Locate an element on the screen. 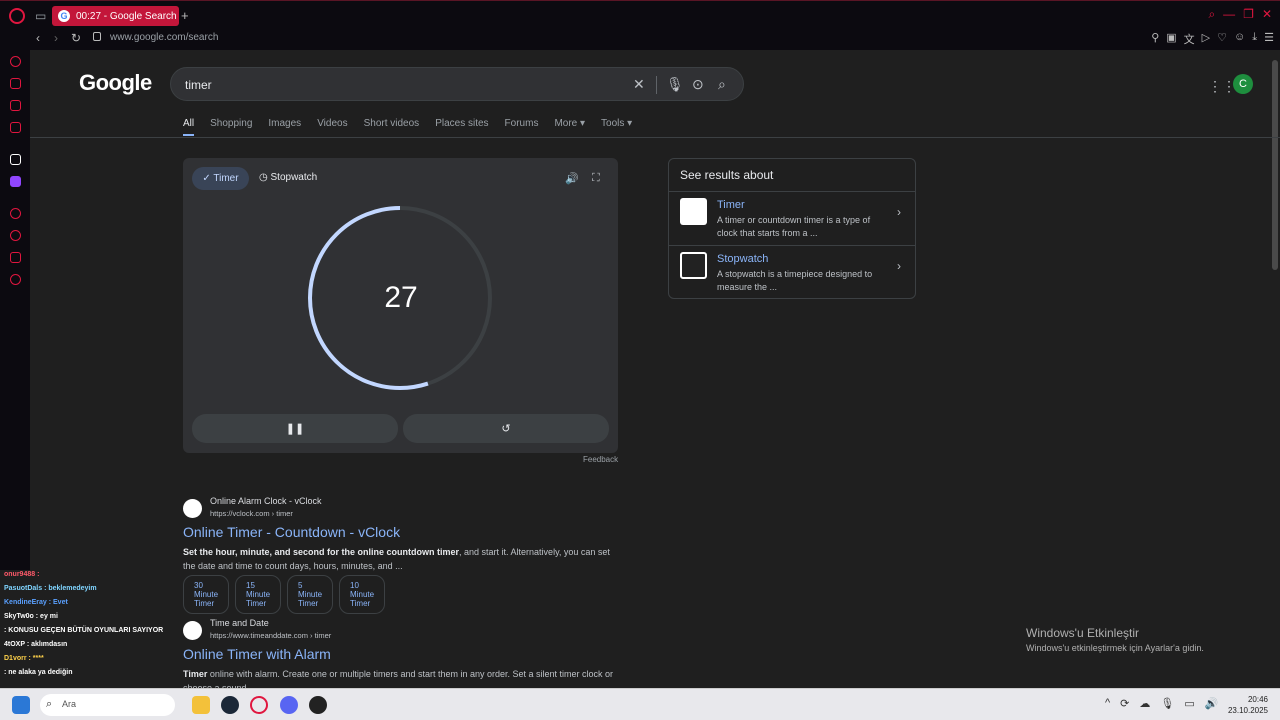 The width and height of the screenshot is (1280, 720). sound-icon: 🔊 is located at coordinates (572, 178).